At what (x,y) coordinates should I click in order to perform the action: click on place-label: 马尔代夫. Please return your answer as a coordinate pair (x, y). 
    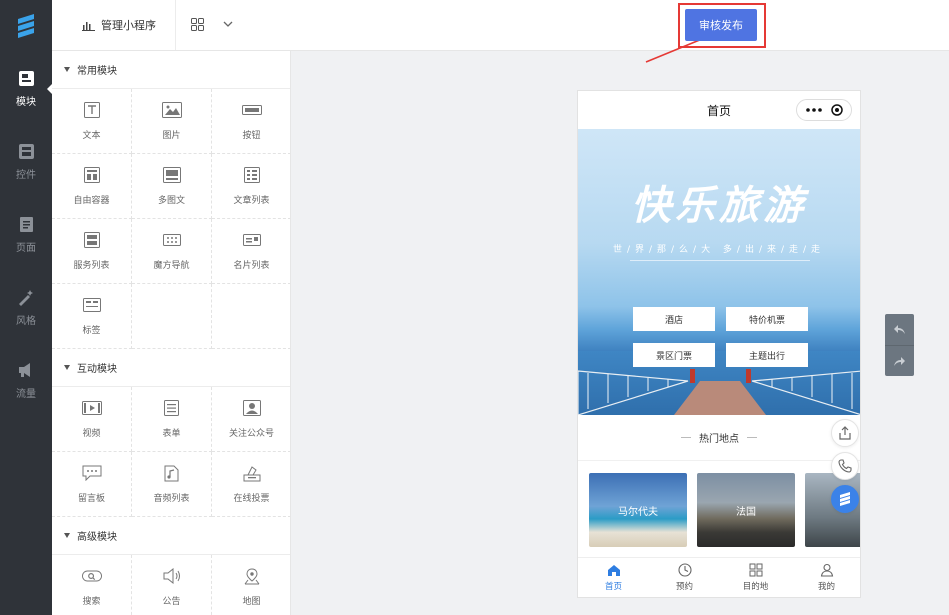
    Looking at the image, I should click on (638, 510).